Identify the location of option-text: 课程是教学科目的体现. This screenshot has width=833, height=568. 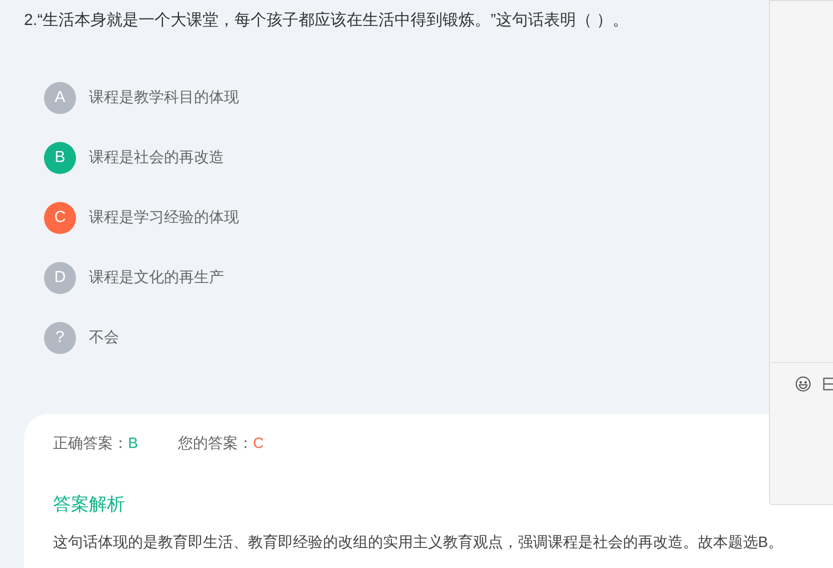
(164, 98).